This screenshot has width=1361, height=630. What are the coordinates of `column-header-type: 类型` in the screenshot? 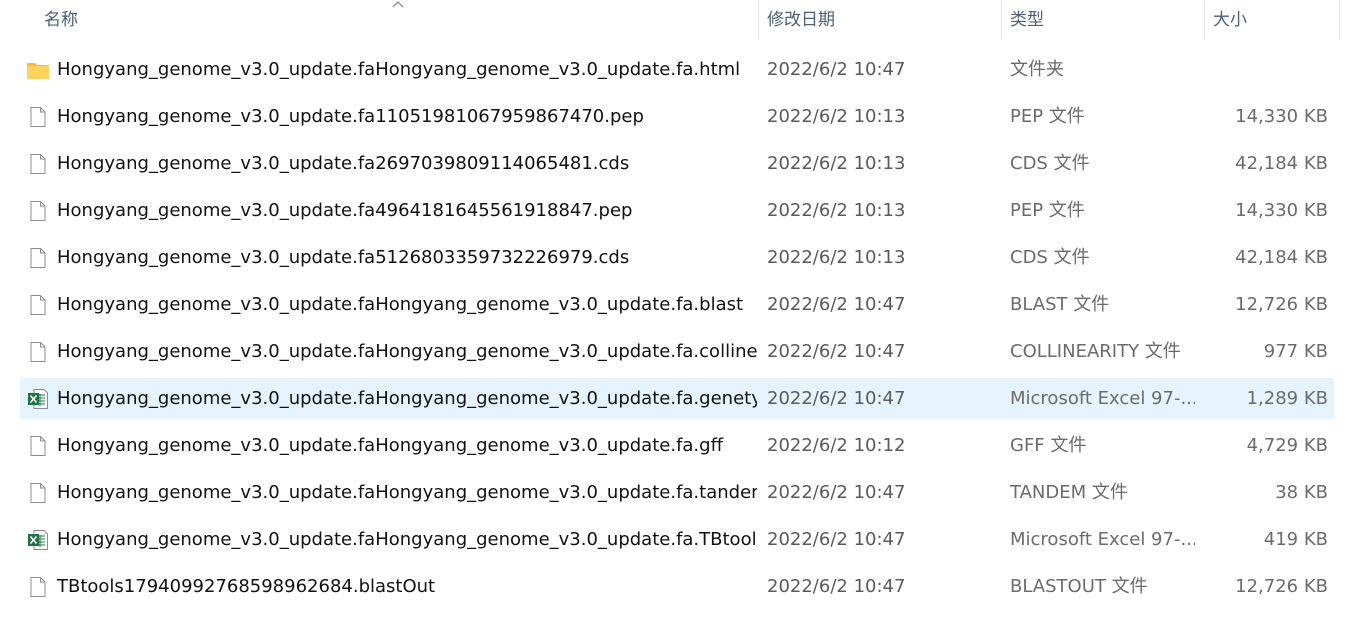 It's located at (1106, 20).